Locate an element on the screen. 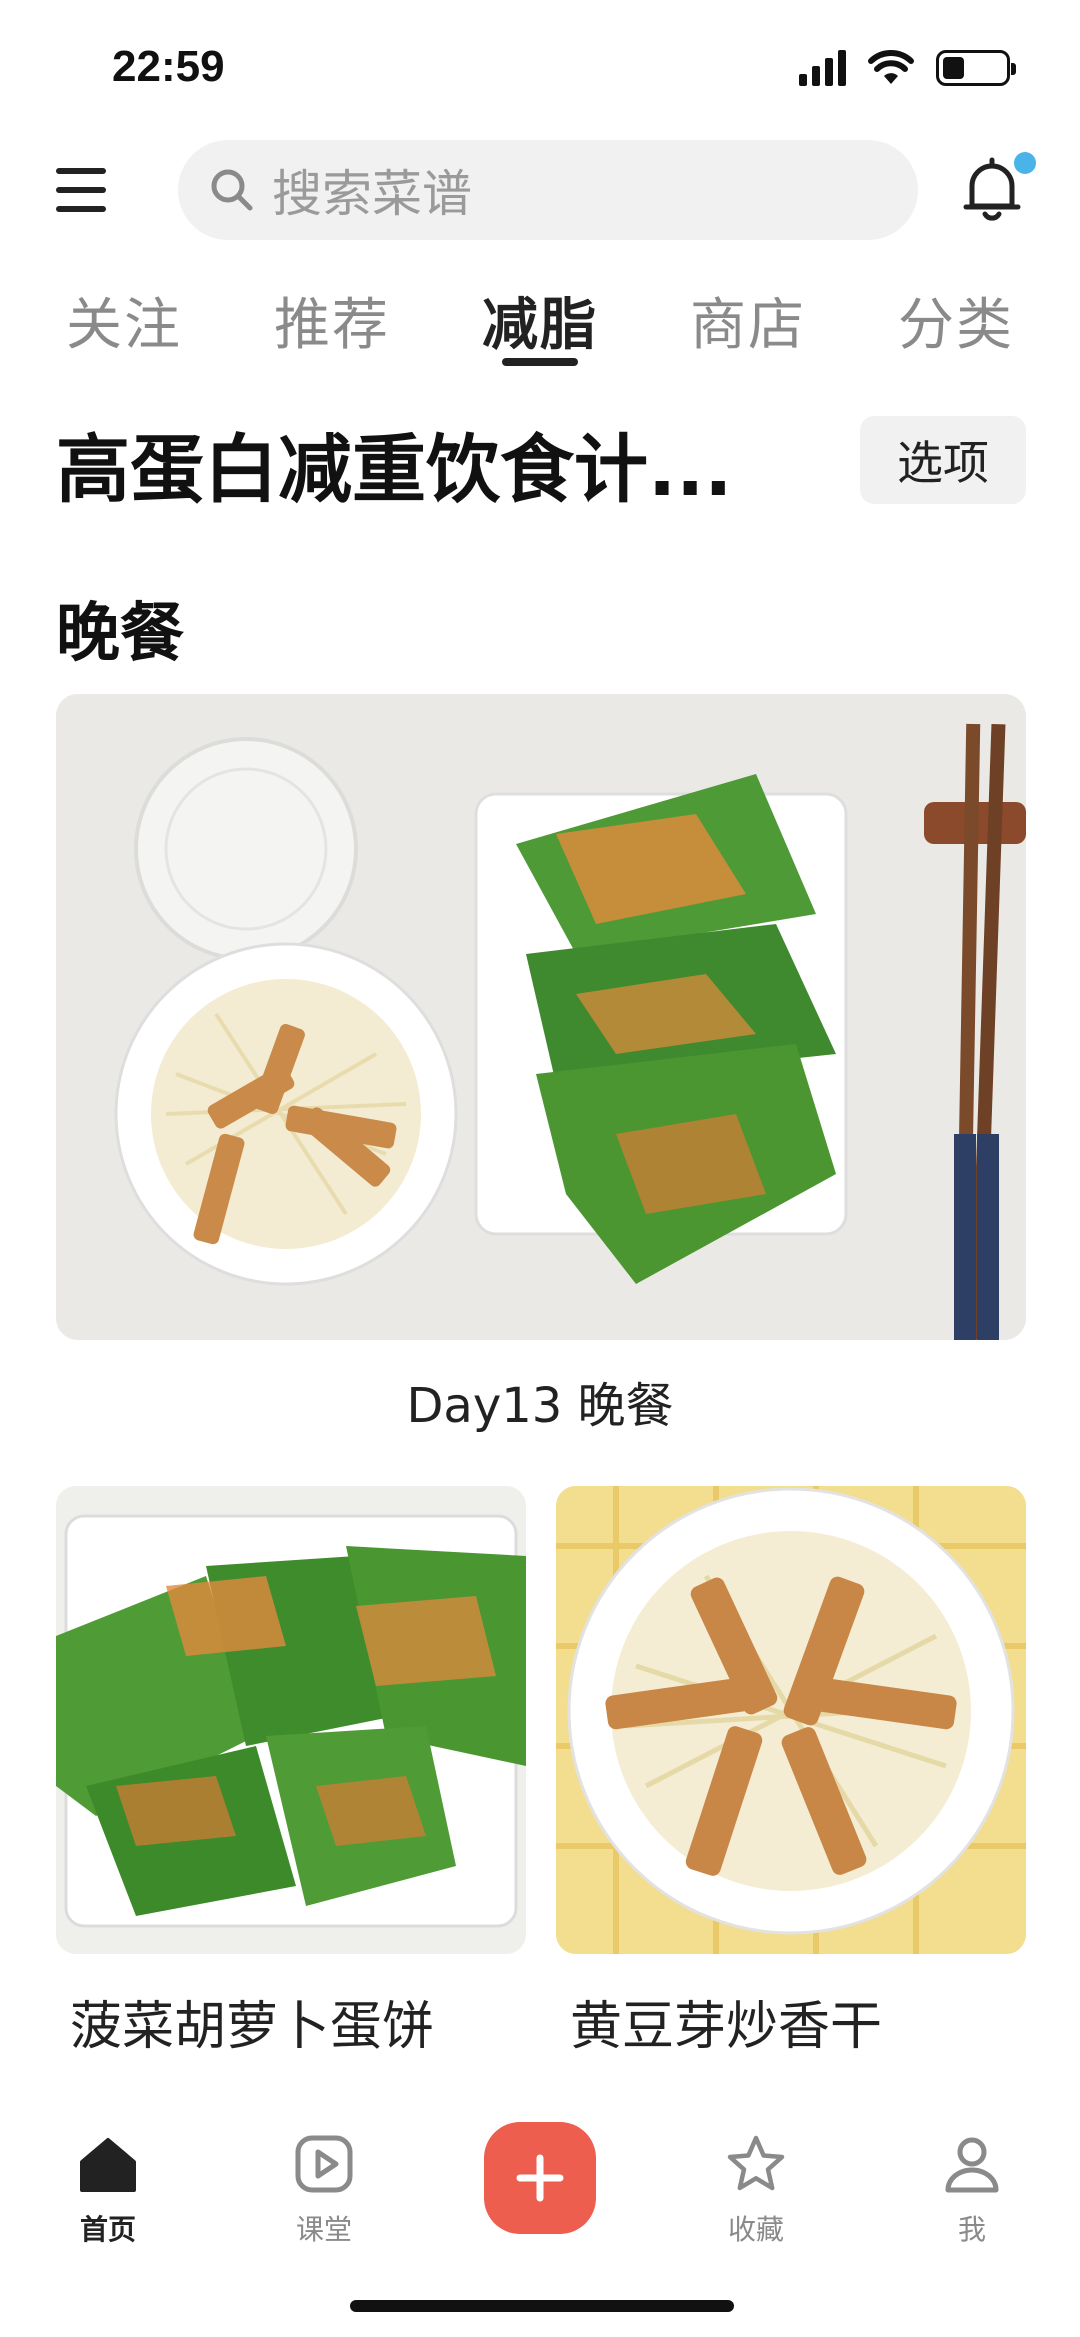 The height and width of the screenshot is (2337, 1080). section-title: 晚餐 is located at coordinates (120, 634).